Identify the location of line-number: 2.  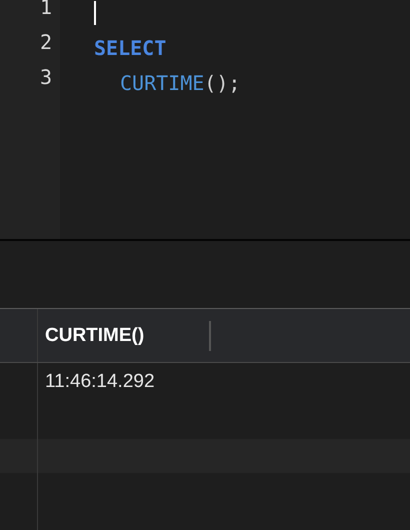
(46, 42).